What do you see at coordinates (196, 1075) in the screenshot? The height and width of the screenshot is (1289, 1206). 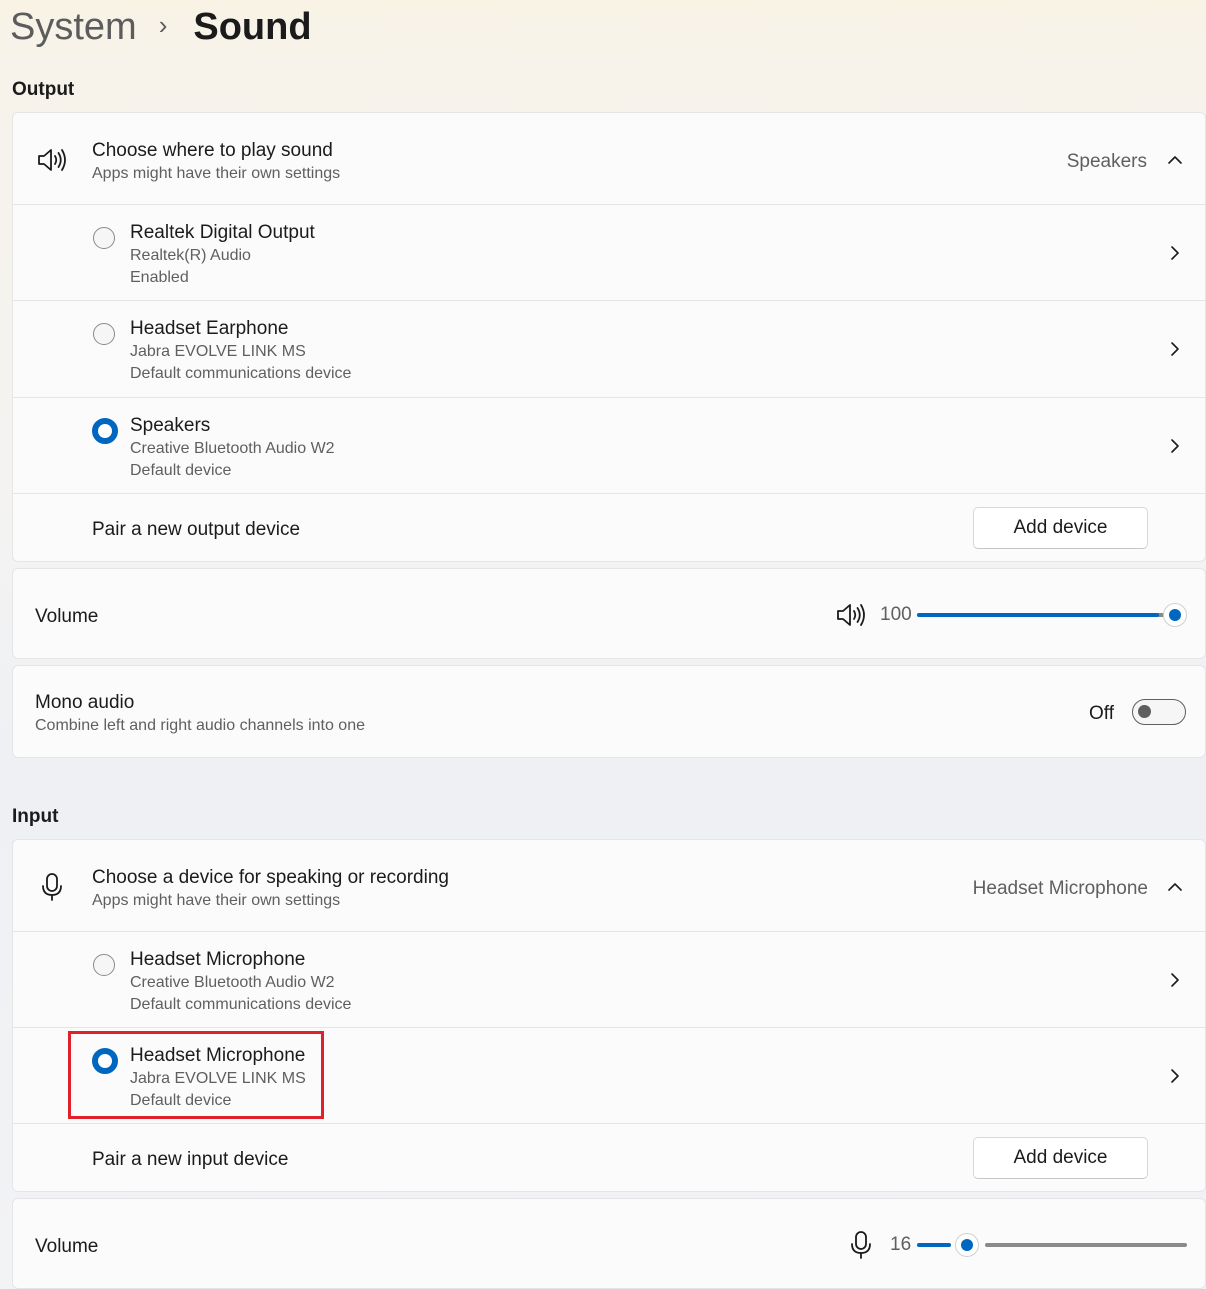 I see `selected-input-highlight` at bounding box center [196, 1075].